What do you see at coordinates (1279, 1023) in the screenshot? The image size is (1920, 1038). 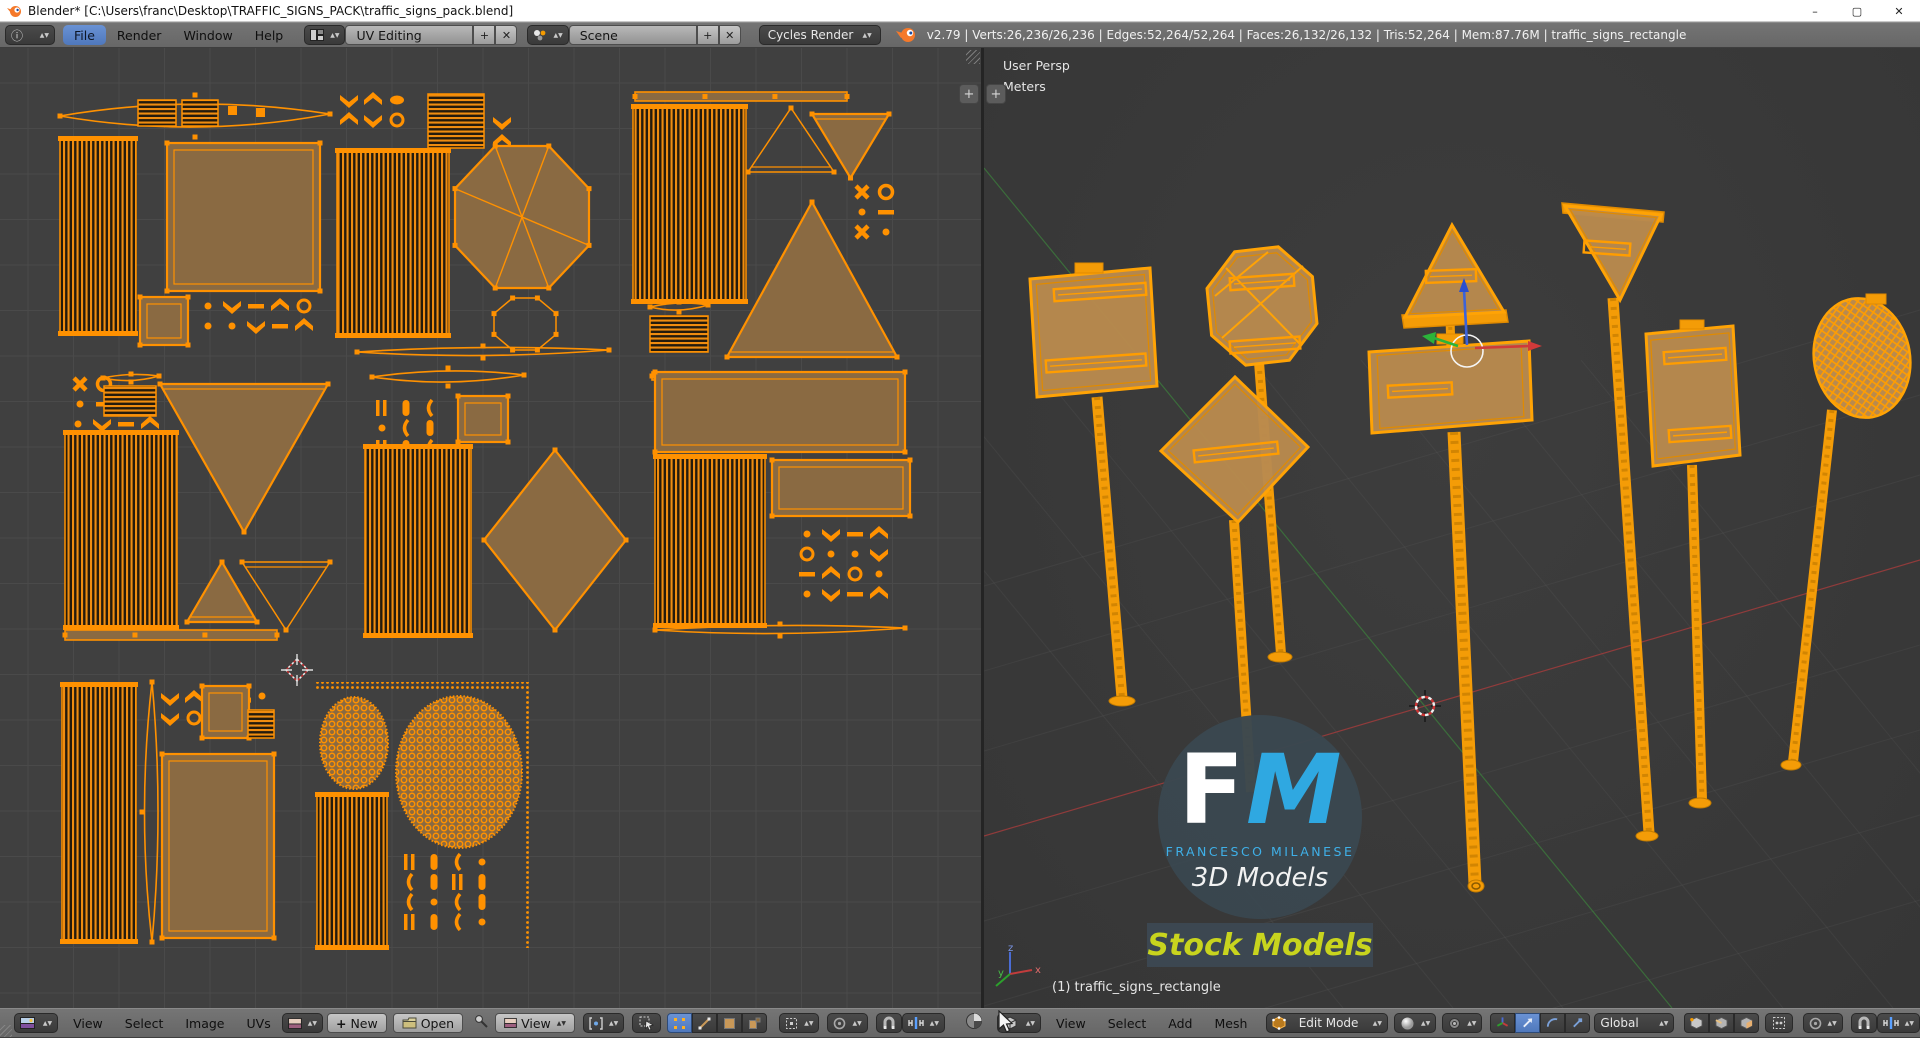 I see `editmode-icon` at bounding box center [1279, 1023].